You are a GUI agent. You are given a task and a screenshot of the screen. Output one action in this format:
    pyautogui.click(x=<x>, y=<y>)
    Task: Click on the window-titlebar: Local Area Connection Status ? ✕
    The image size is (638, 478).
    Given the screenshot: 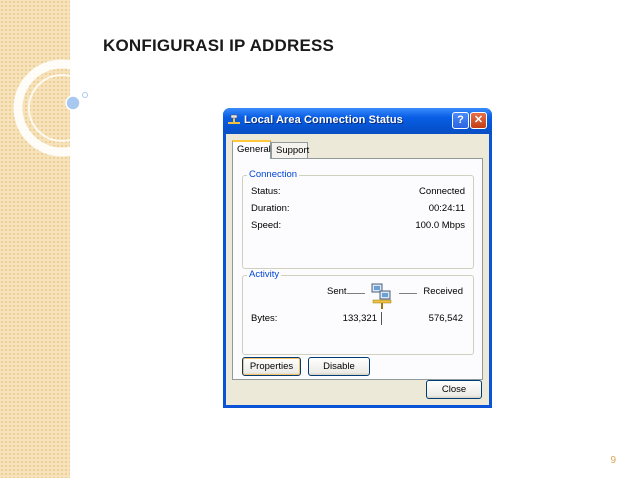 What is the action you would take?
    pyautogui.click(x=357, y=121)
    